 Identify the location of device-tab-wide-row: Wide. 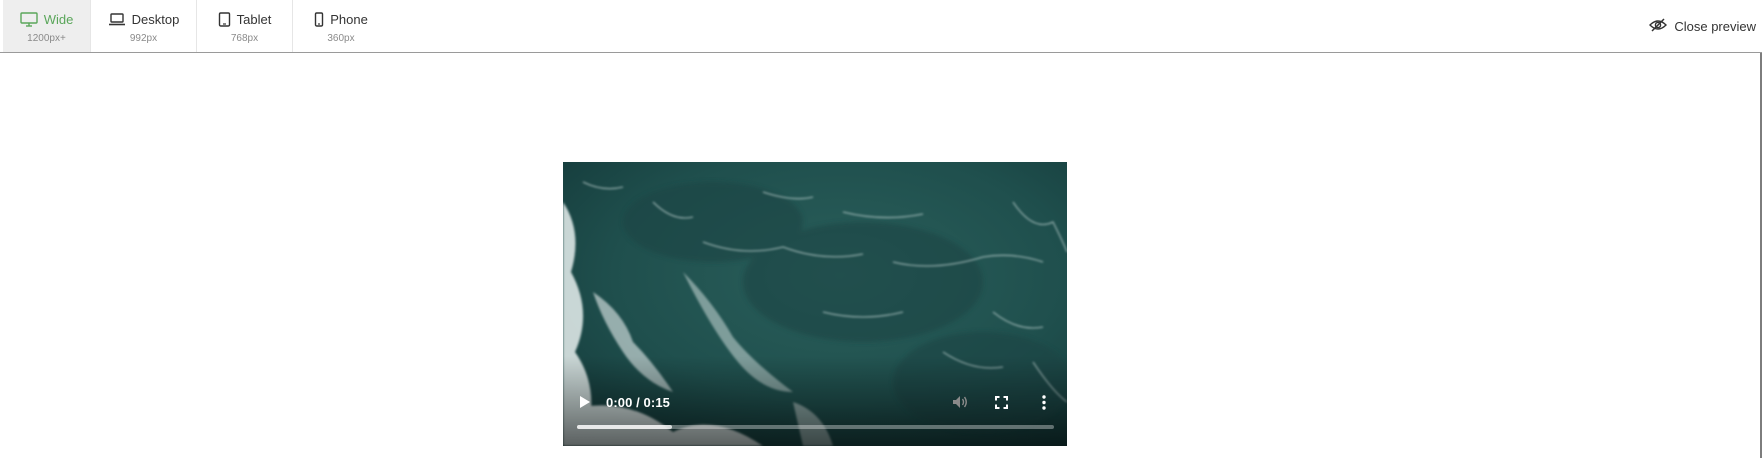
(46, 19).